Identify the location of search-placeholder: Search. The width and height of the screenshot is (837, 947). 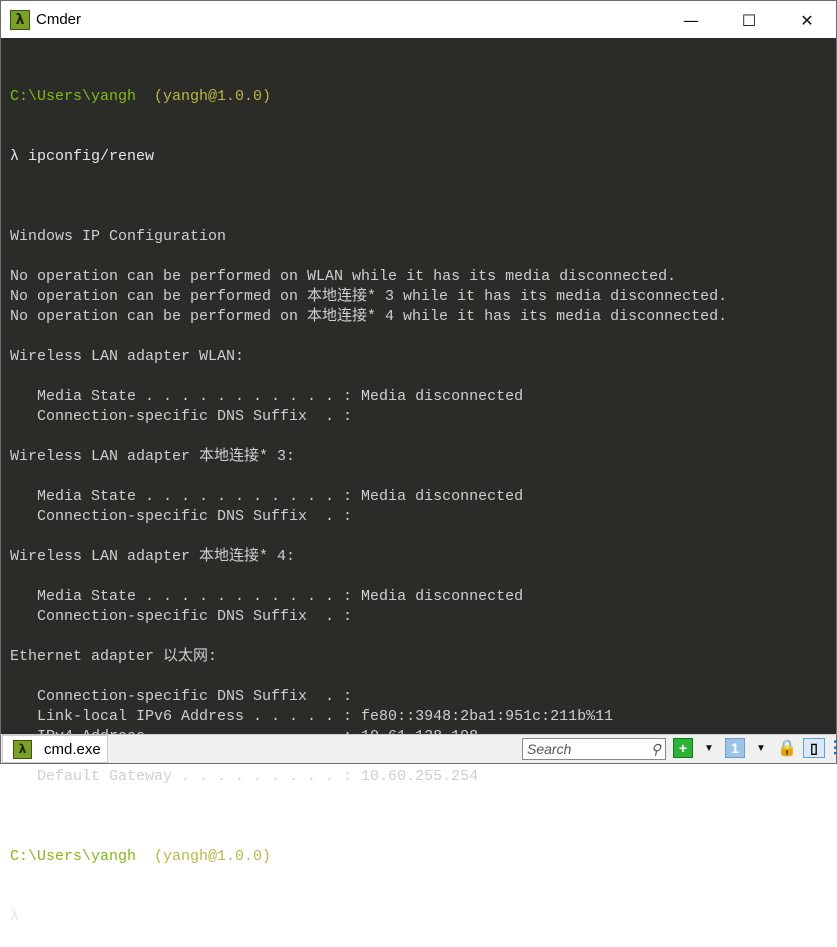
(549, 749).